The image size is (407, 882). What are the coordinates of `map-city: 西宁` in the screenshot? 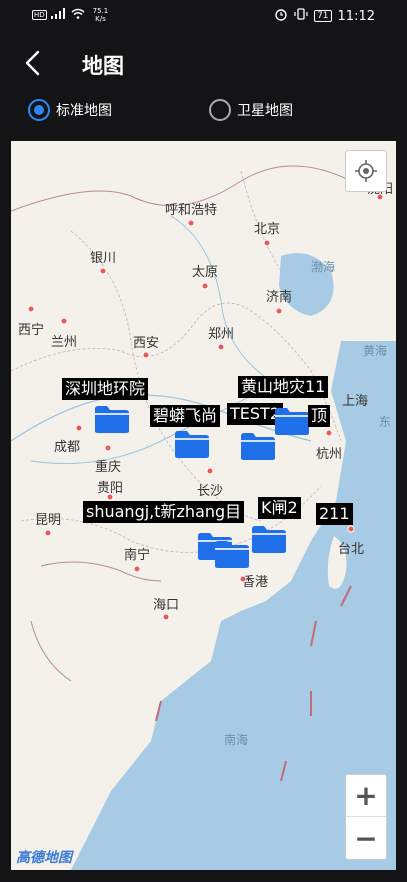 It's located at (31, 330).